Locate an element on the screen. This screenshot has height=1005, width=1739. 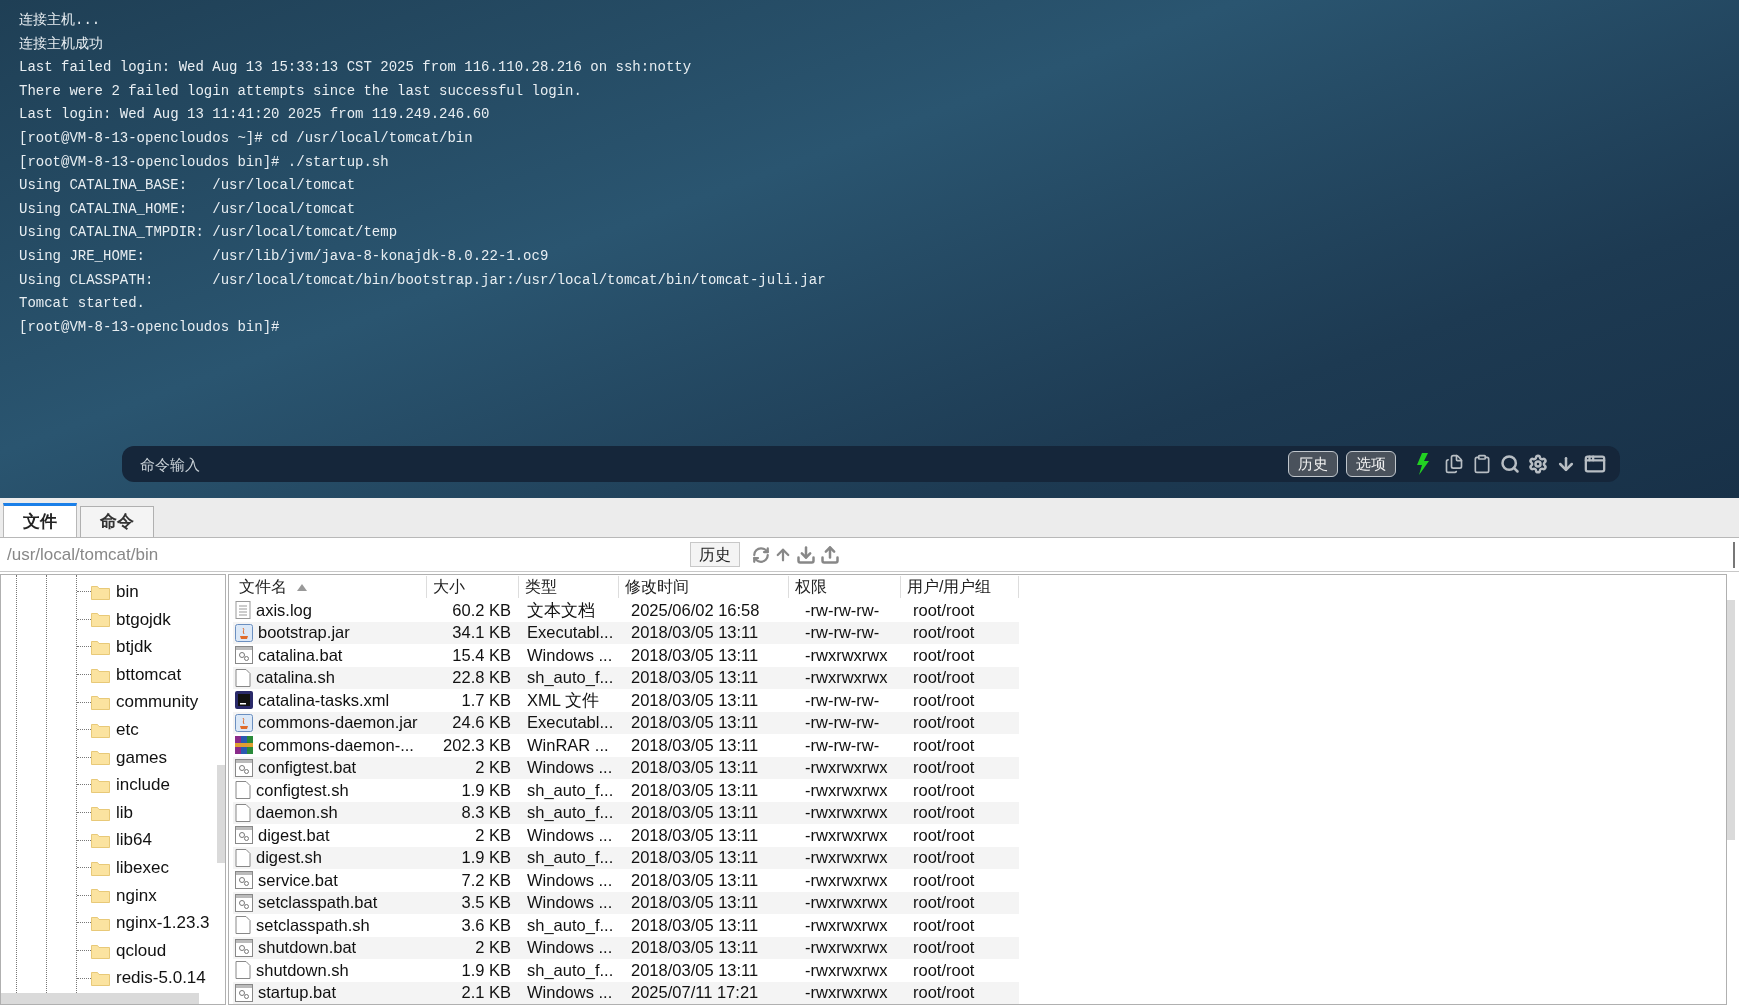
window-icon is located at coordinates (1595, 464).